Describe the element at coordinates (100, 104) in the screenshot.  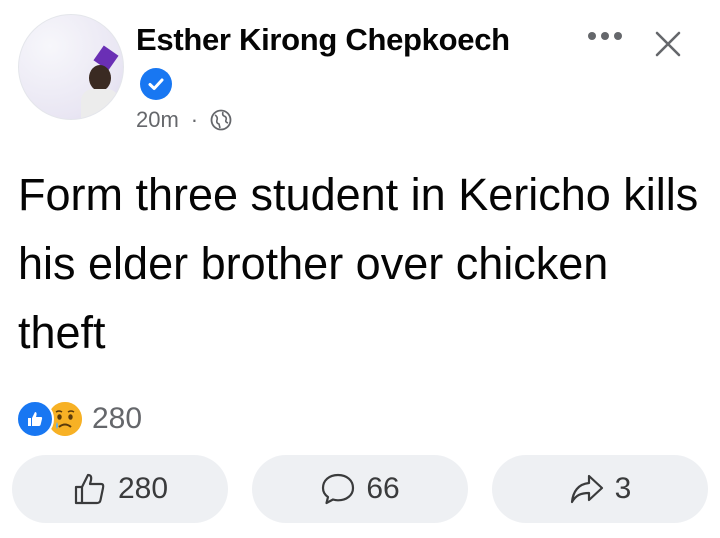
I see `avatar-person-body` at that location.